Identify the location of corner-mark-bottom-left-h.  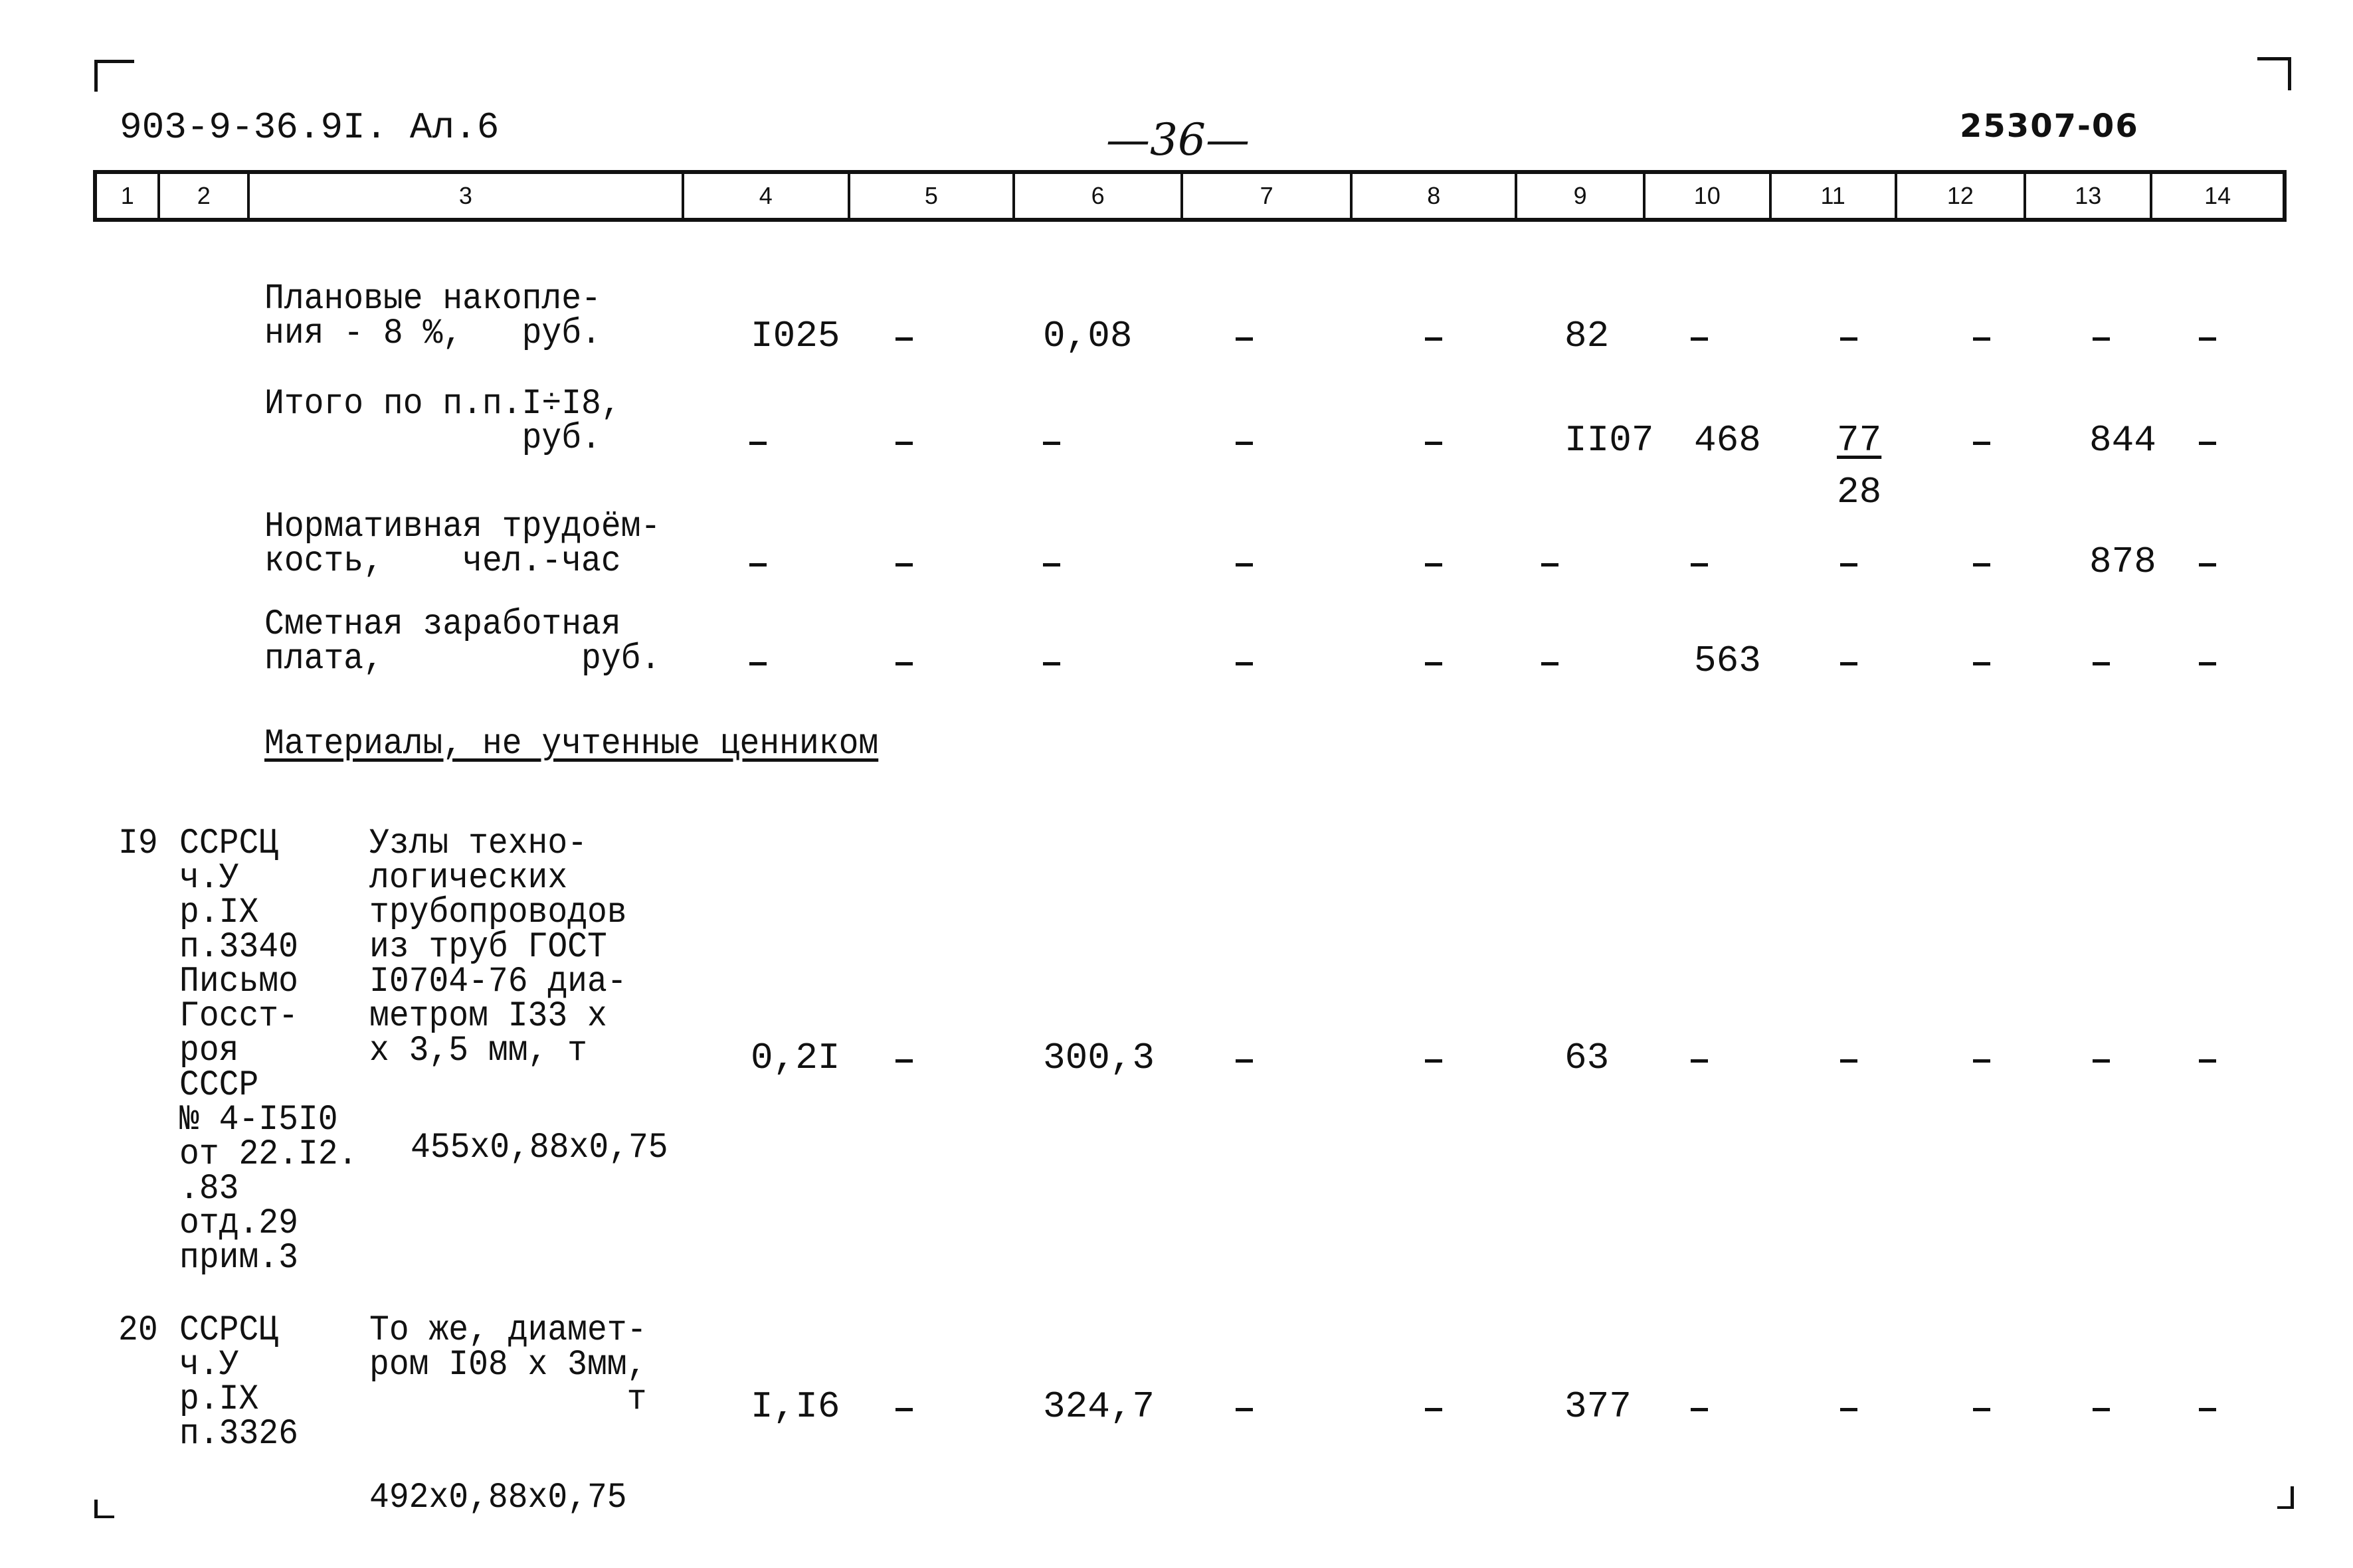
(104, 1517).